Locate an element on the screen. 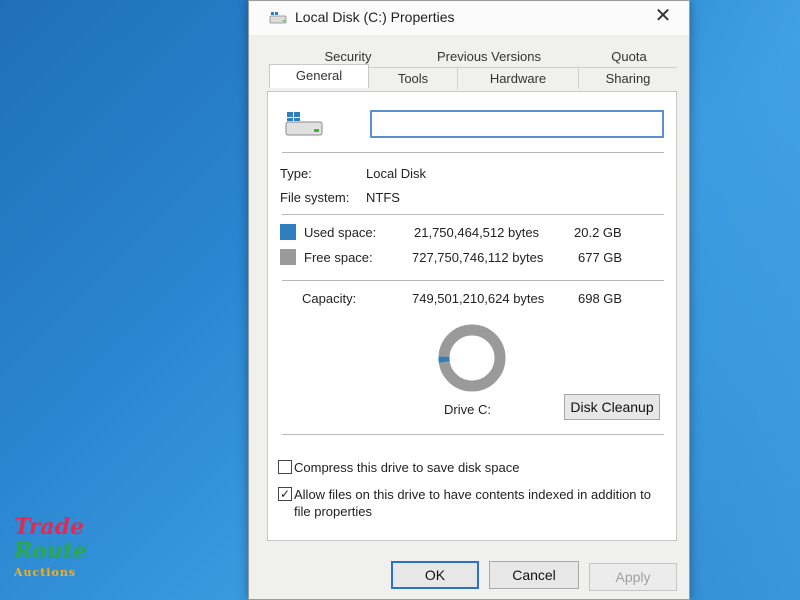 The width and height of the screenshot is (800, 600). capacity-bytes: 749,501,210,624 bytes is located at coordinates (478, 298).